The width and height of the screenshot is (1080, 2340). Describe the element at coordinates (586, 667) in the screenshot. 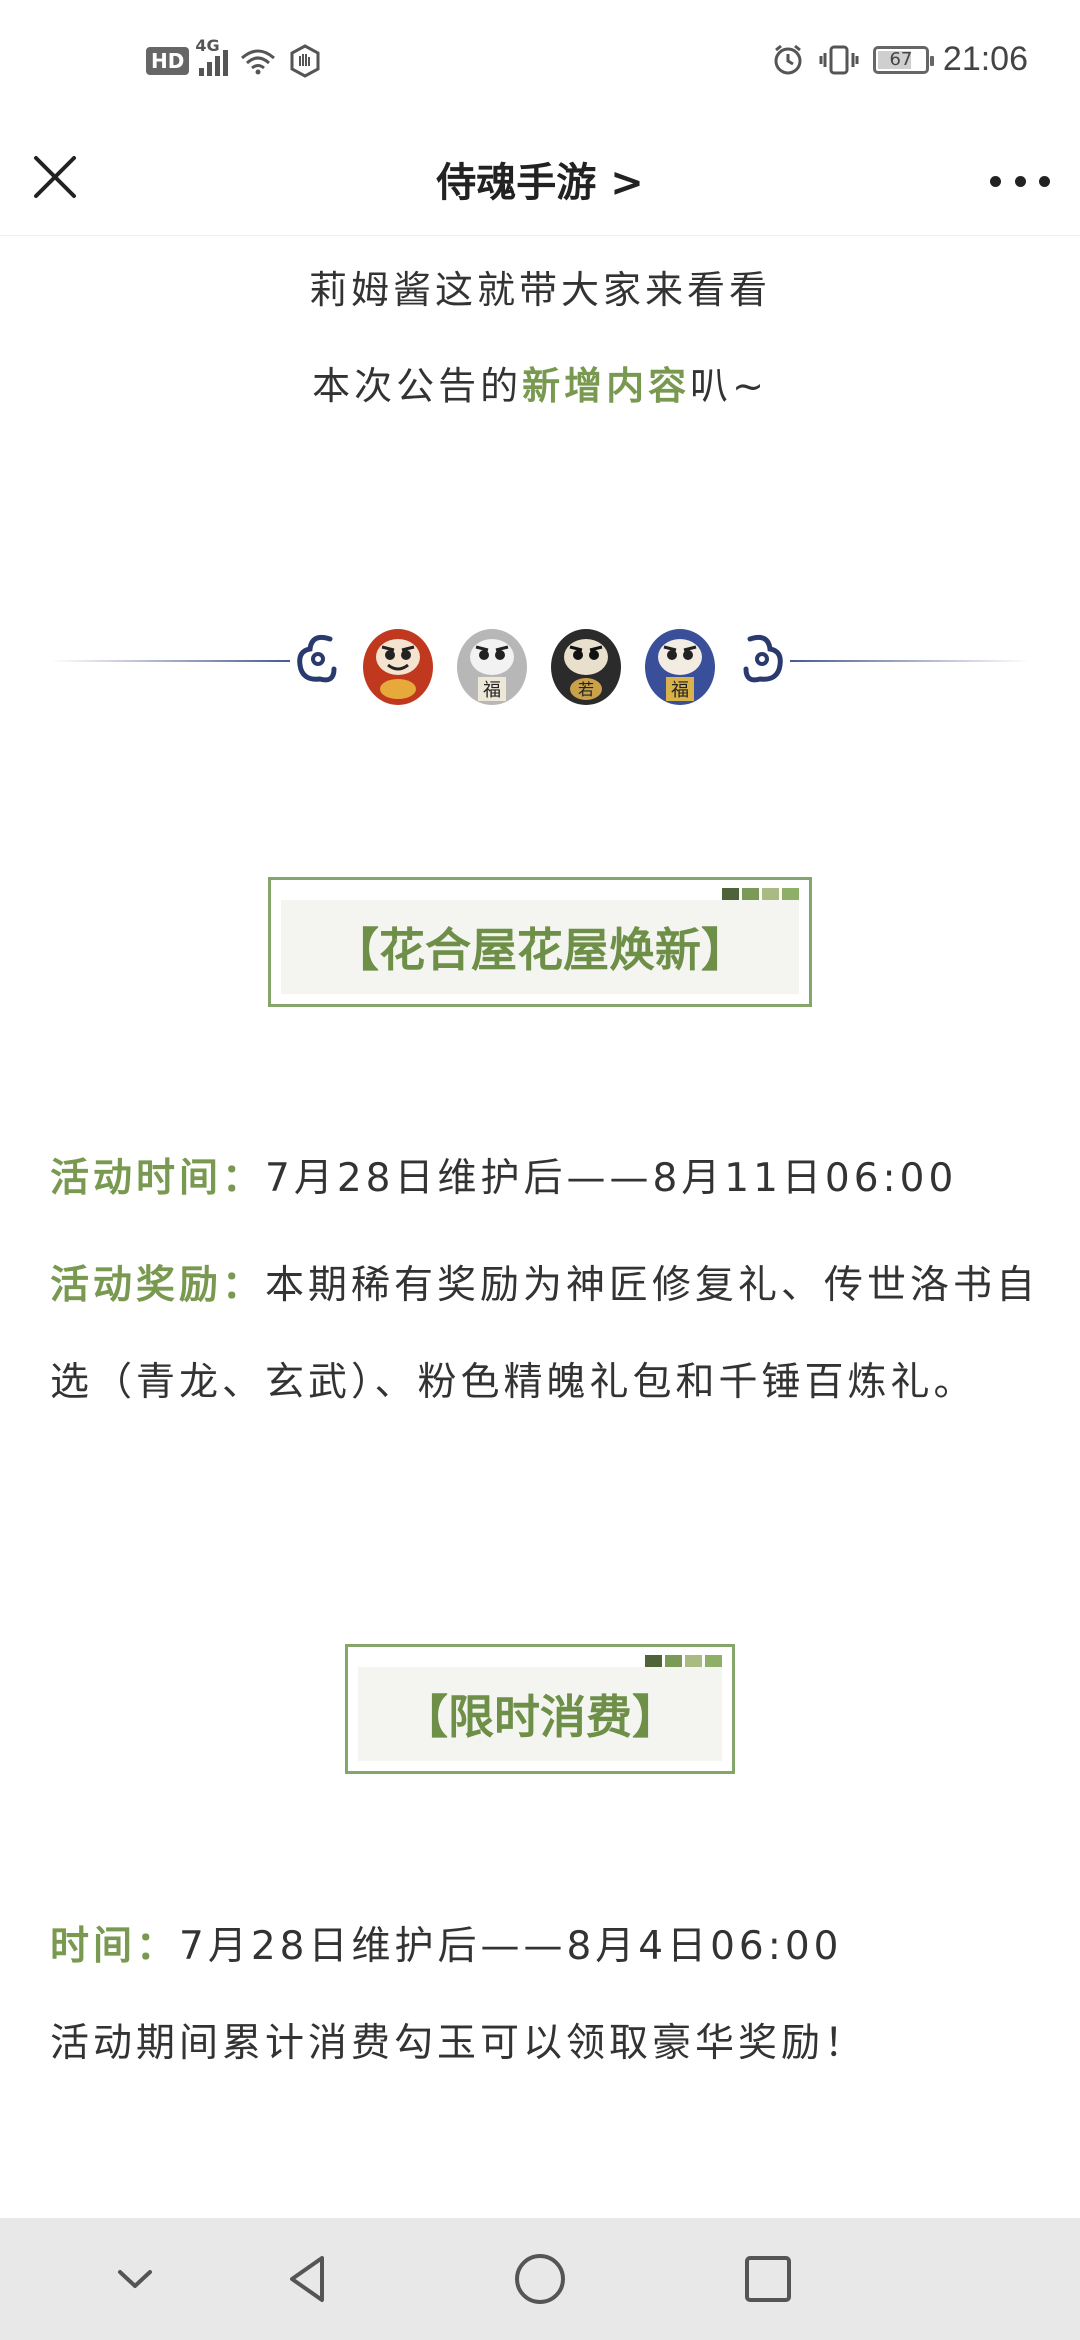

I see `daruma-black-icon: 若` at that location.